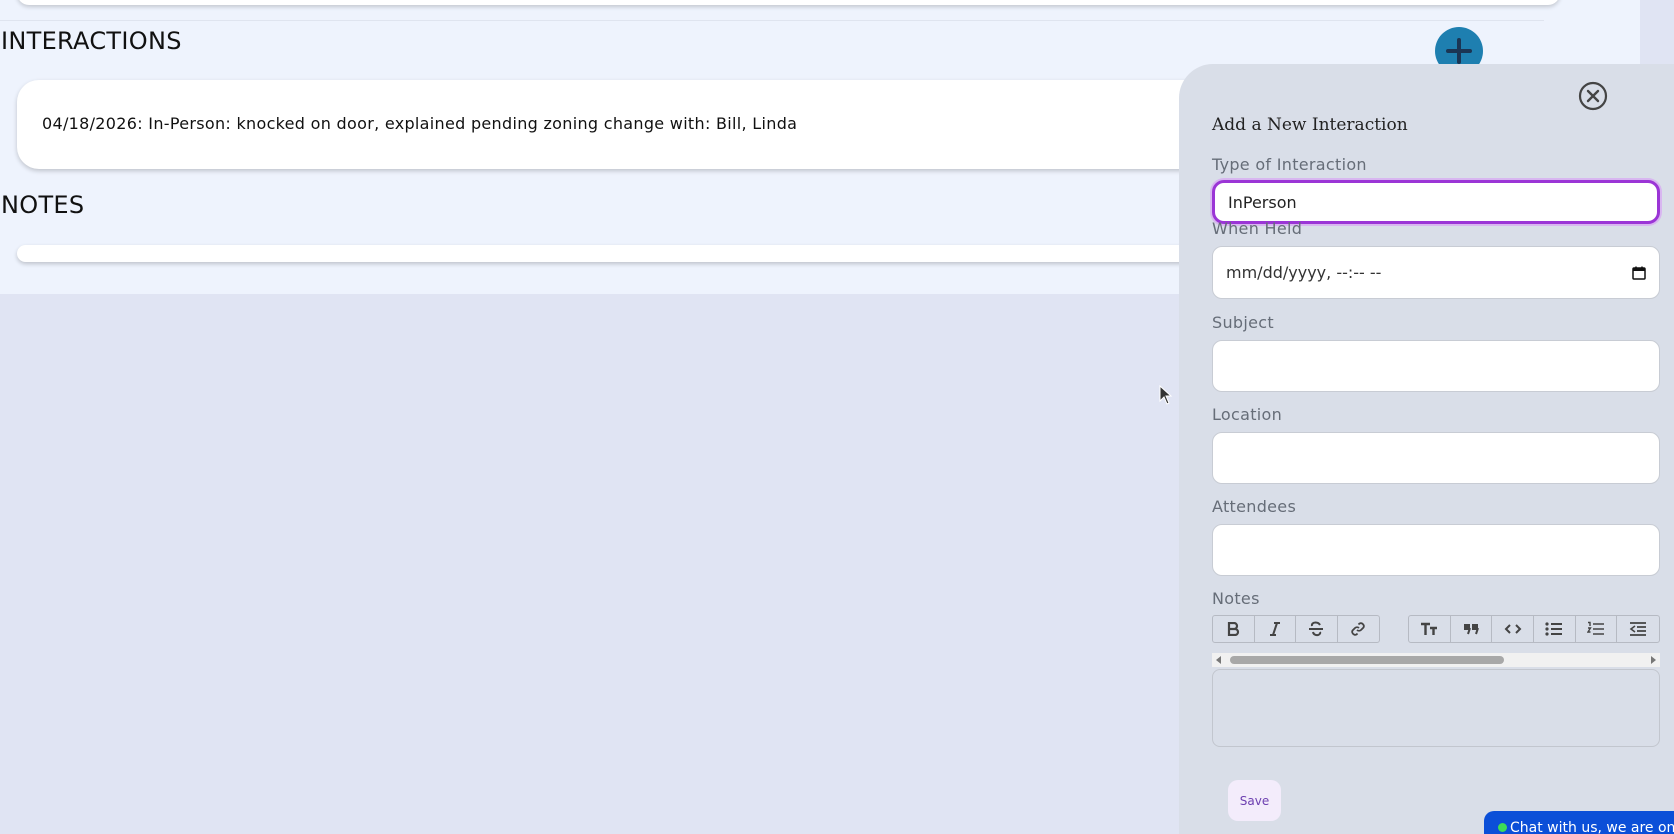 The width and height of the screenshot is (1674, 834). Describe the element at coordinates (1436, 366) in the screenshot. I see `subject-input` at that location.